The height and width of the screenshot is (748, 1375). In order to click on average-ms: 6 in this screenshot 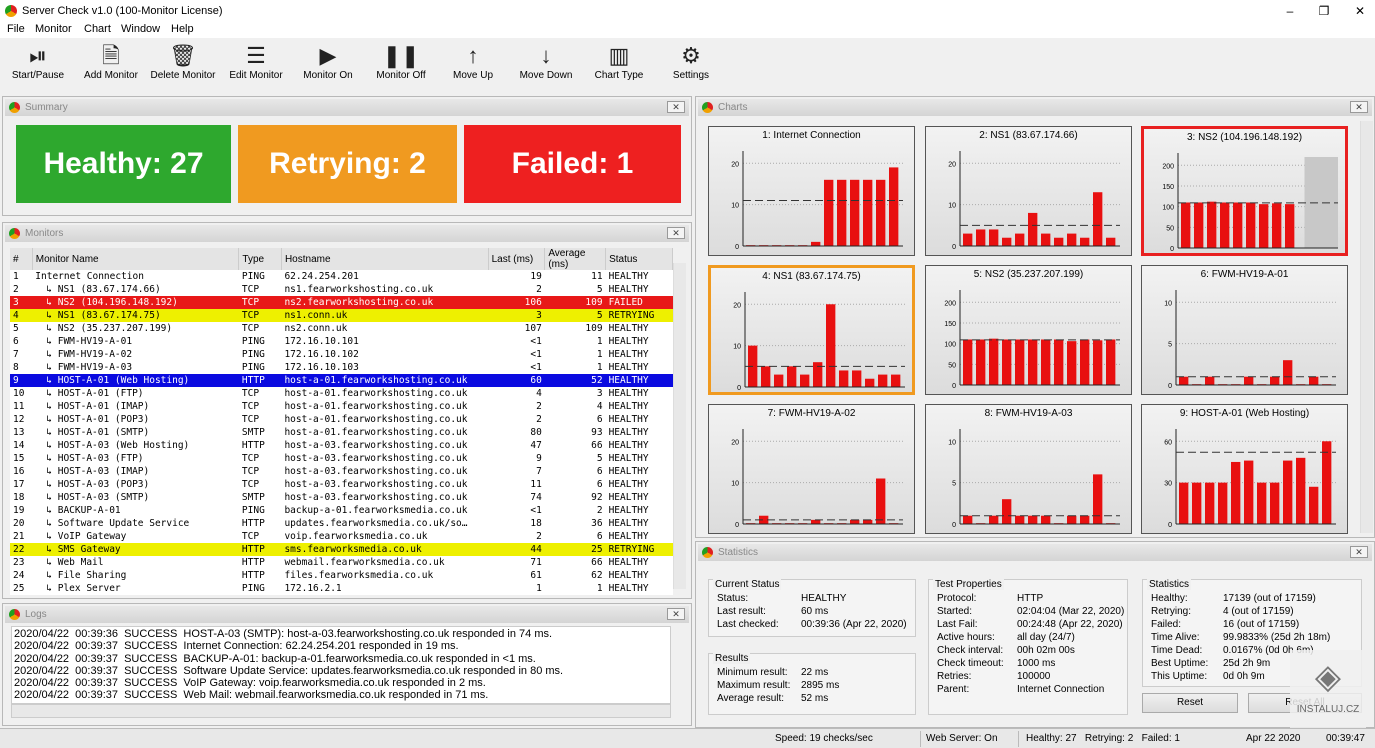, I will do `click(575, 536)`.